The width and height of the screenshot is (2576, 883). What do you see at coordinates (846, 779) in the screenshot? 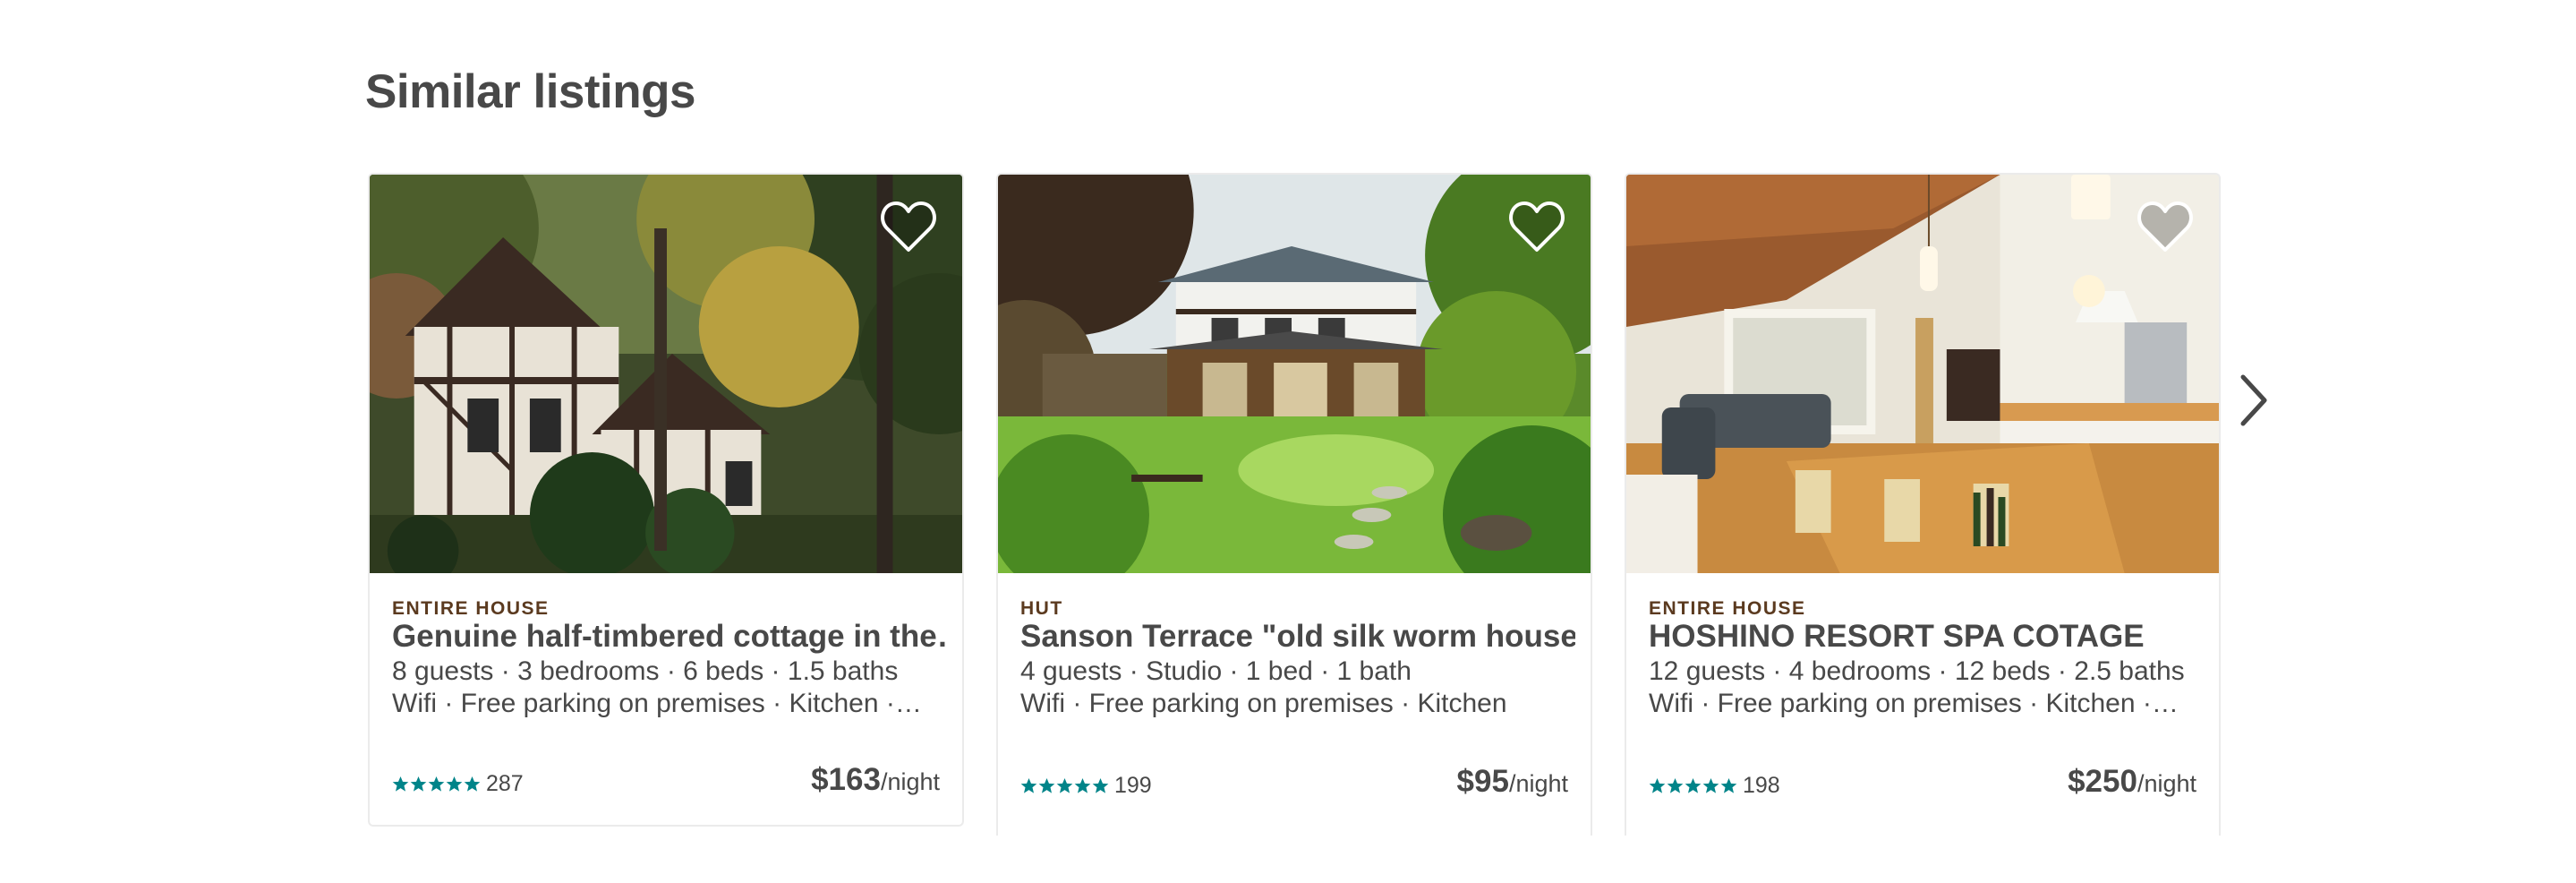
I see `price-amount: $163` at bounding box center [846, 779].